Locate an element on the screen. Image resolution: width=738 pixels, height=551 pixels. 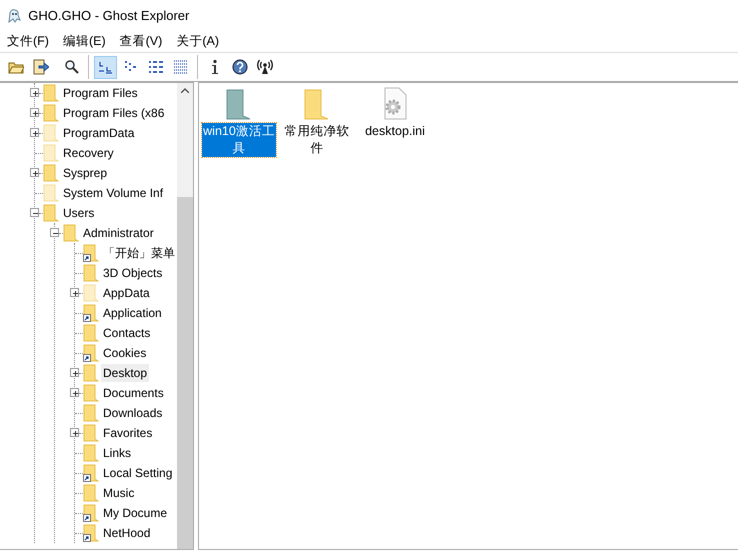
antenna-icon is located at coordinates (264, 67).